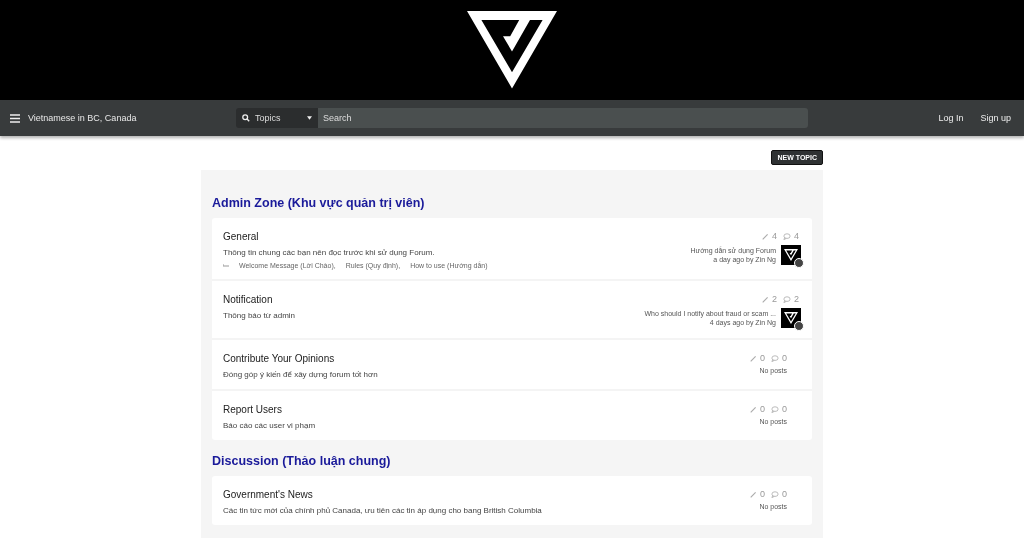 Image resolution: width=1024 pixels, height=538 pixels. Describe the element at coordinates (796, 236) in the screenshot. I see `post-count: 4` at that location.